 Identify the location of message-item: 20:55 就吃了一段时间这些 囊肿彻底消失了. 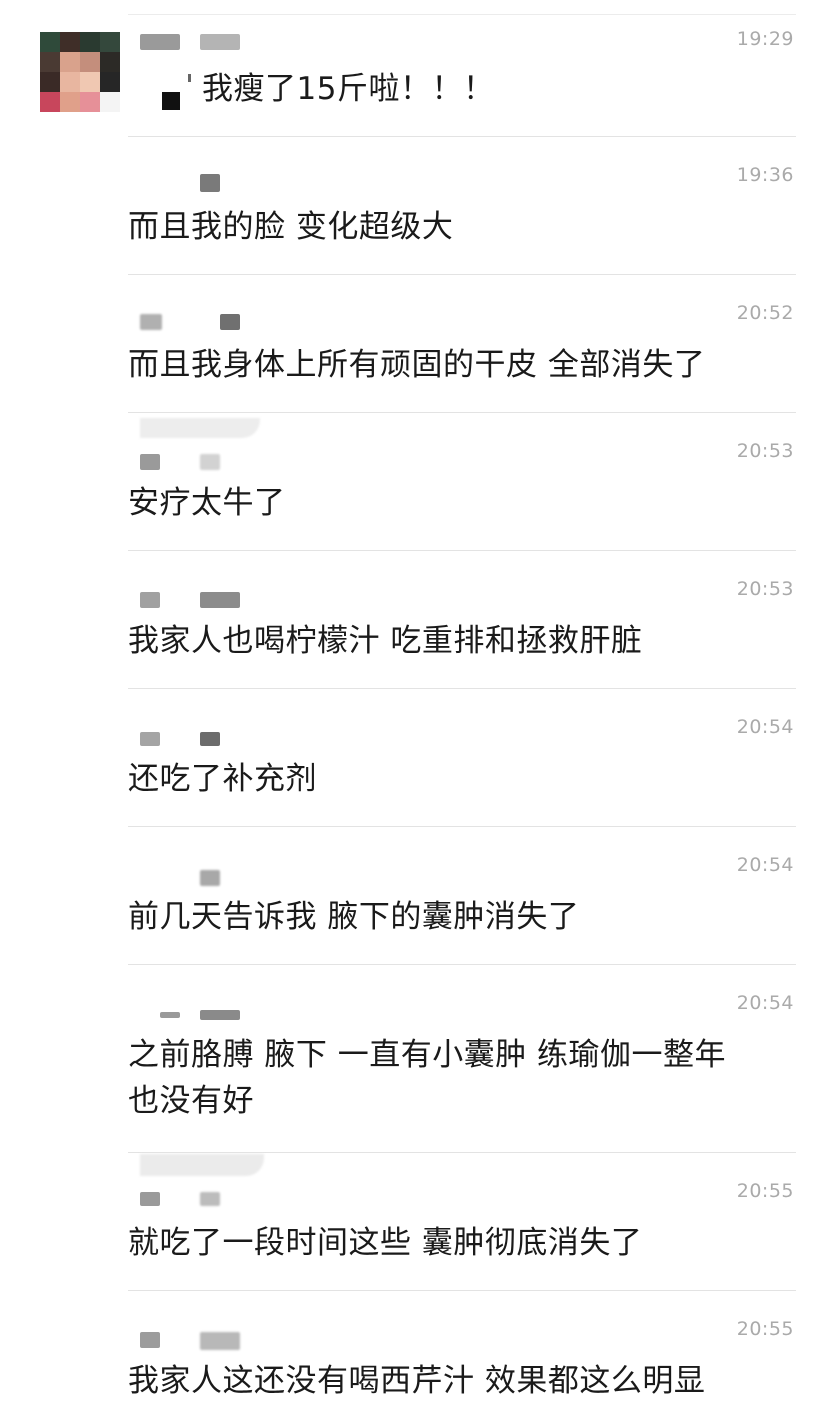
(414, 1221).